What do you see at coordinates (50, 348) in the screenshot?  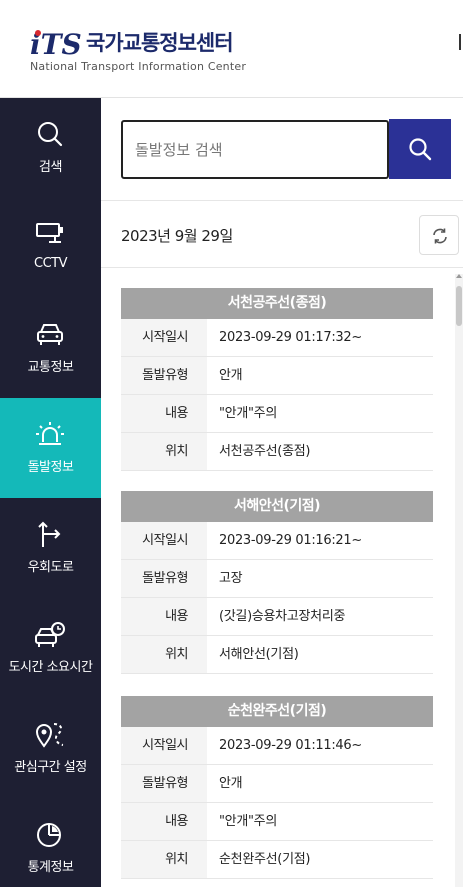 I see `sidebar-item-traffic: 교통정보` at bounding box center [50, 348].